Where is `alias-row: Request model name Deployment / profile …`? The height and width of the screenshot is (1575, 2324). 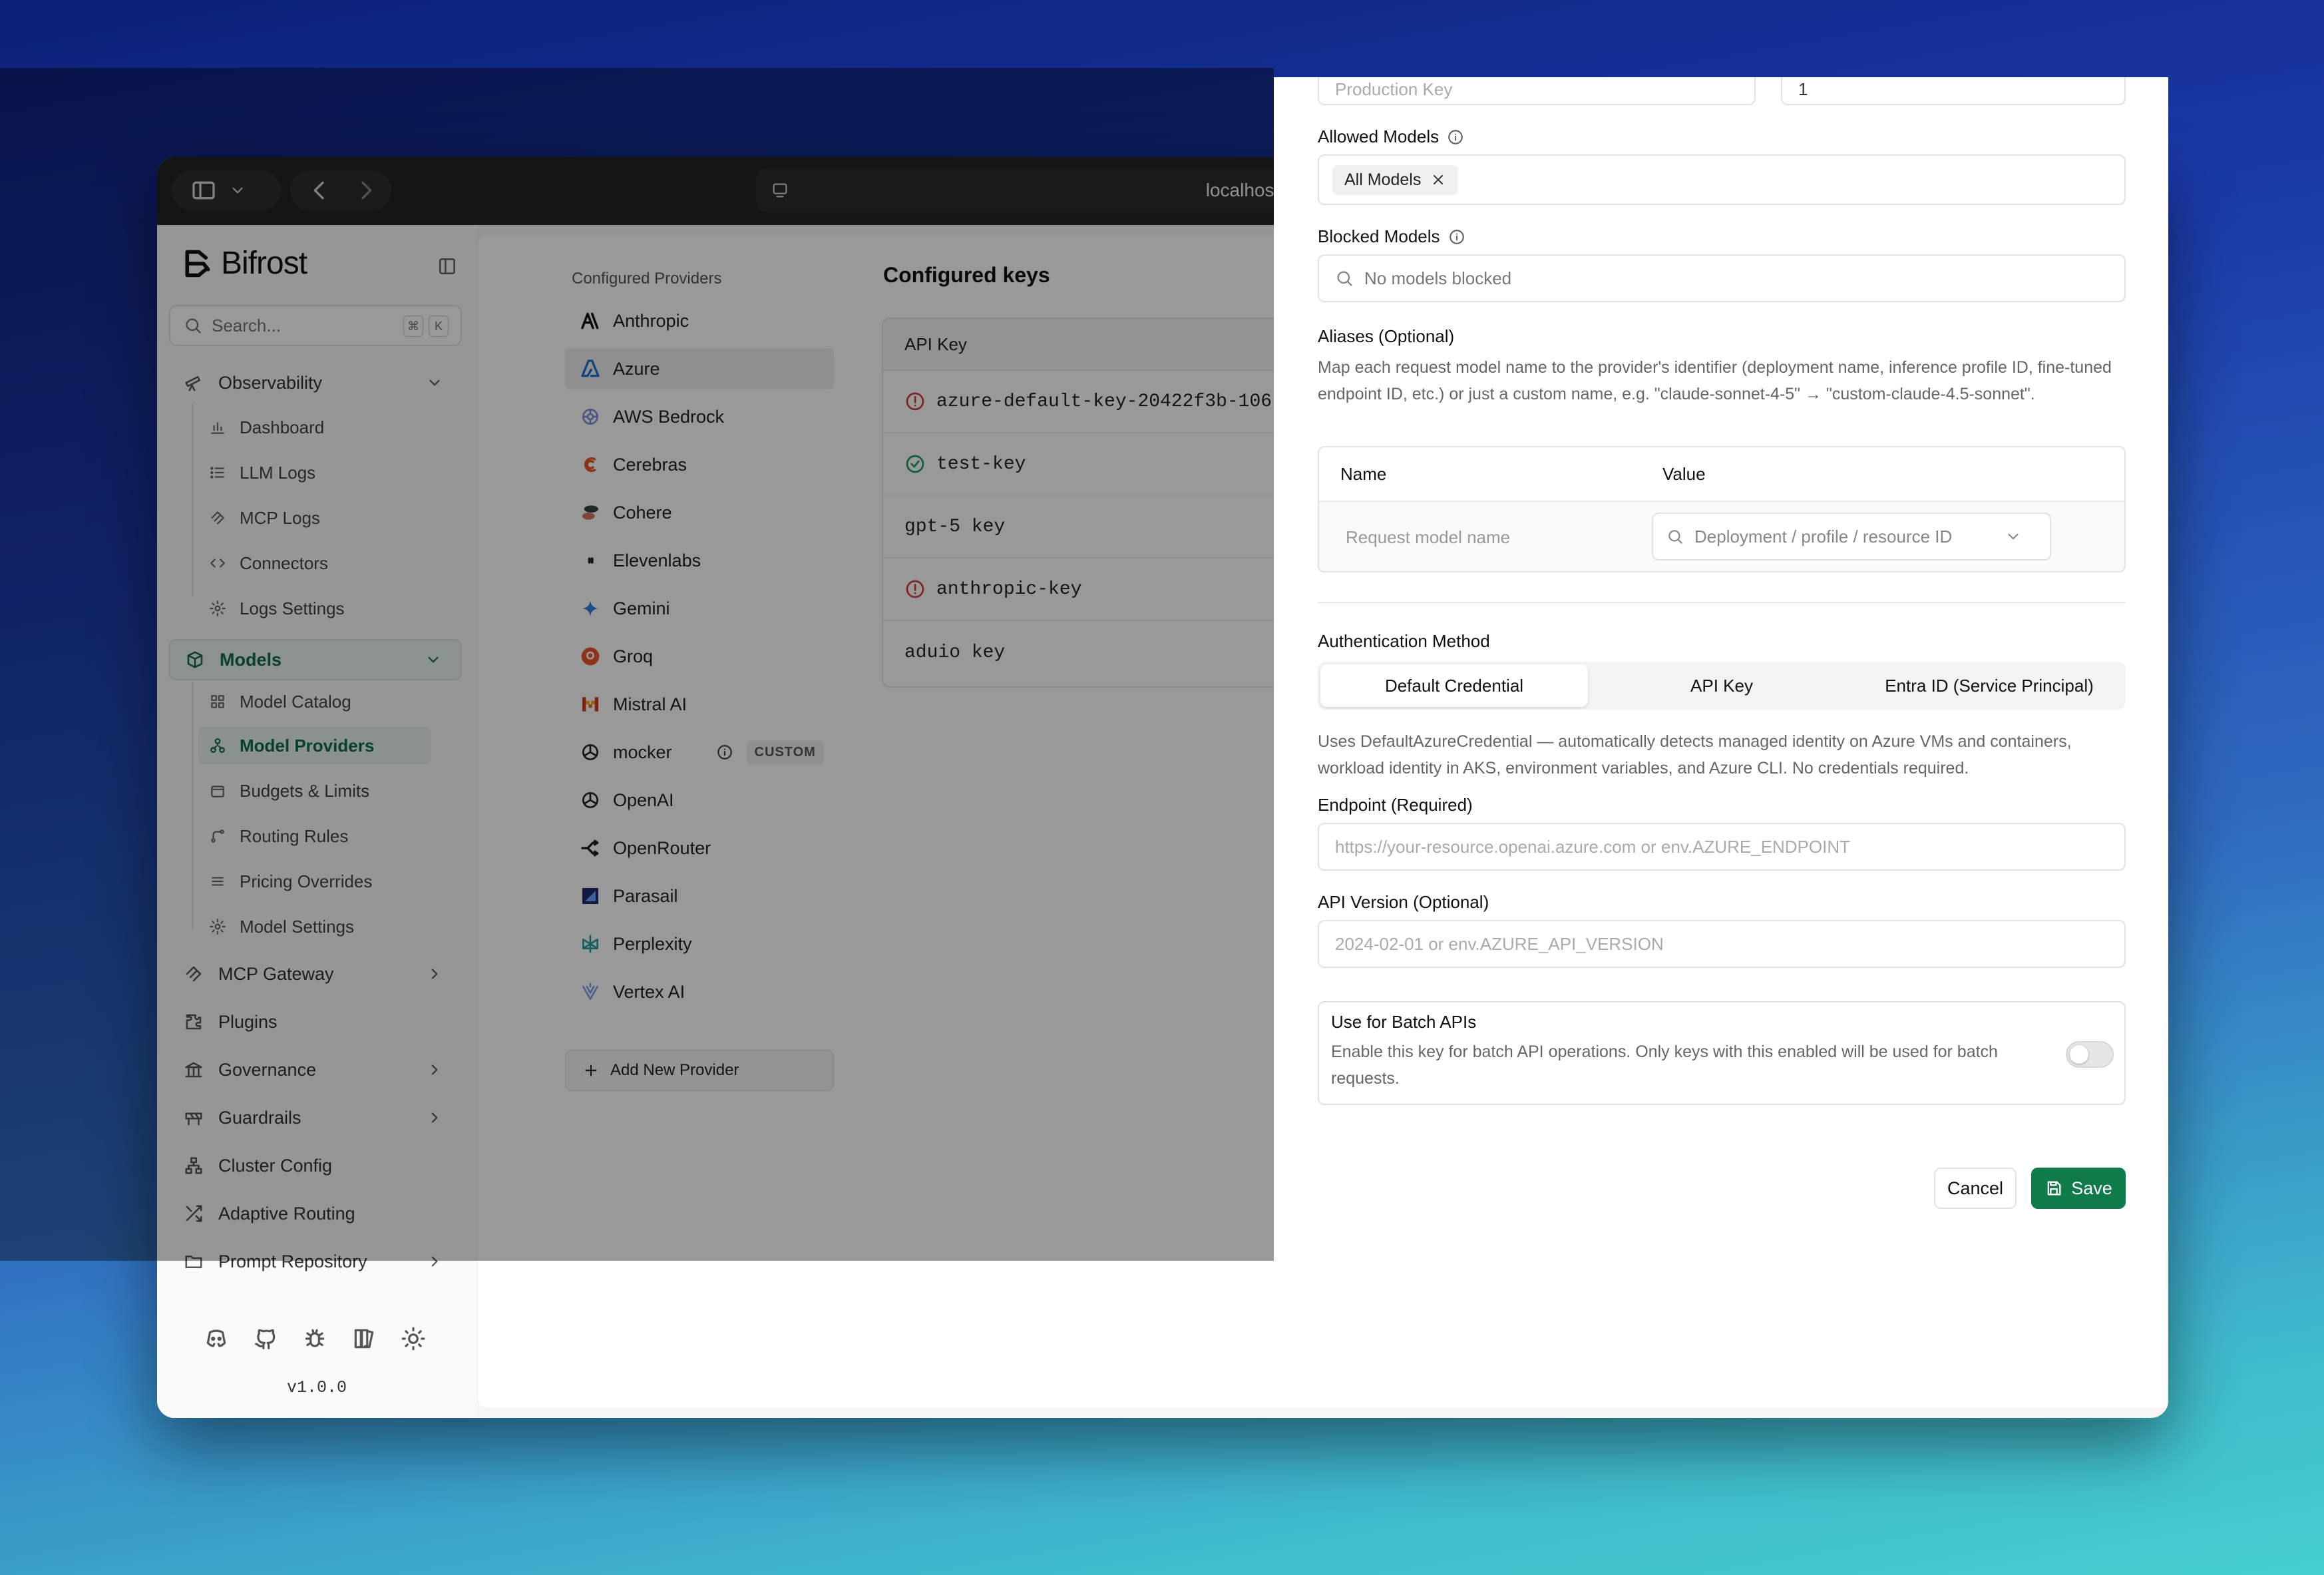
alias-row: Request model name Deployment / profile … is located at coordinates (1721, 536).